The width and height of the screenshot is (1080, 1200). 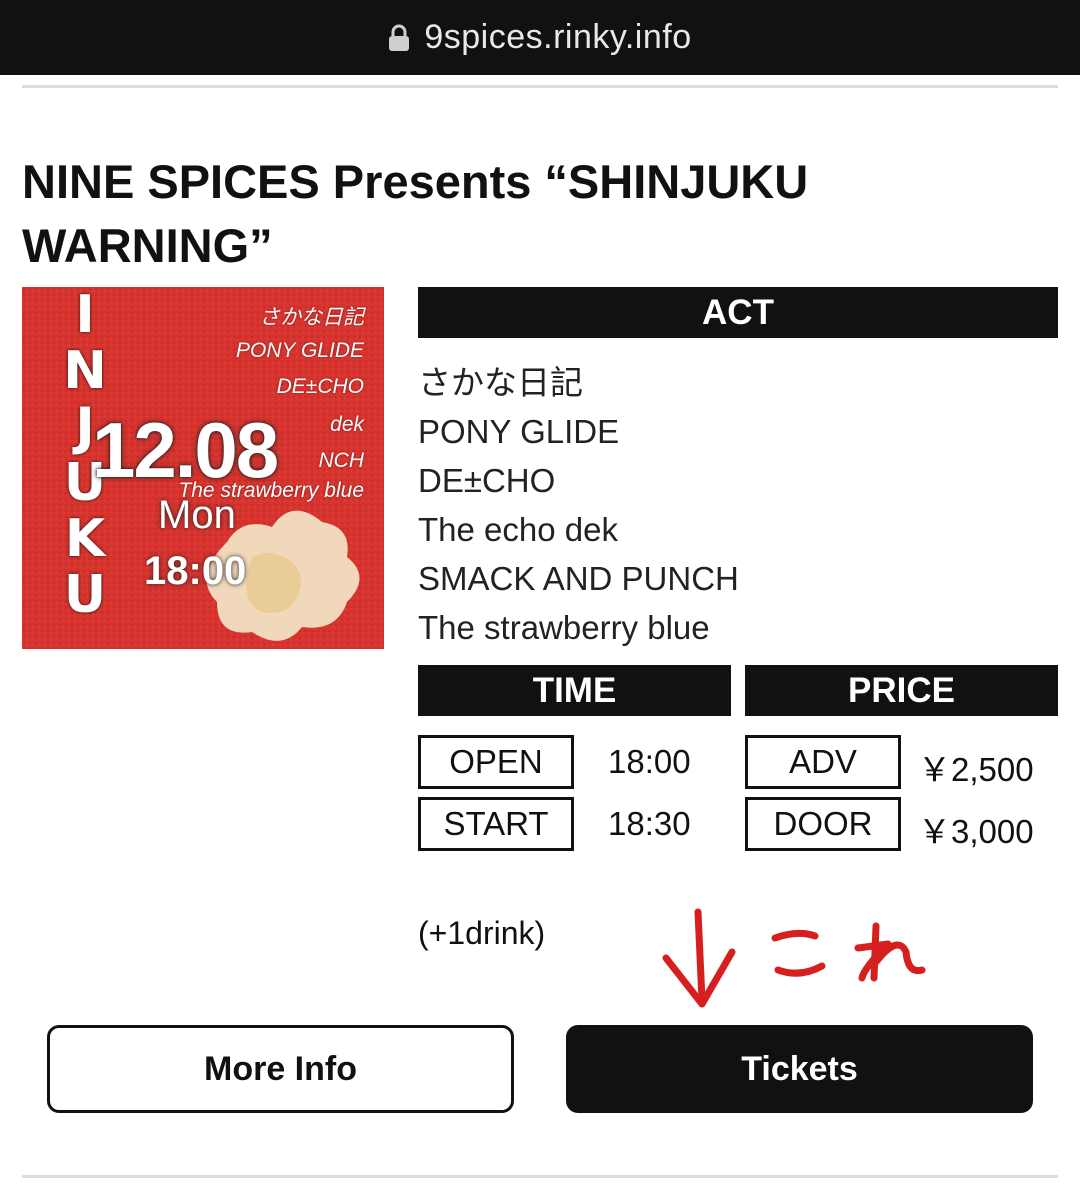 What do you see at coordinates (540, 86) in the screenshot?
I see `top-divider` at bounding box center [540, 86].